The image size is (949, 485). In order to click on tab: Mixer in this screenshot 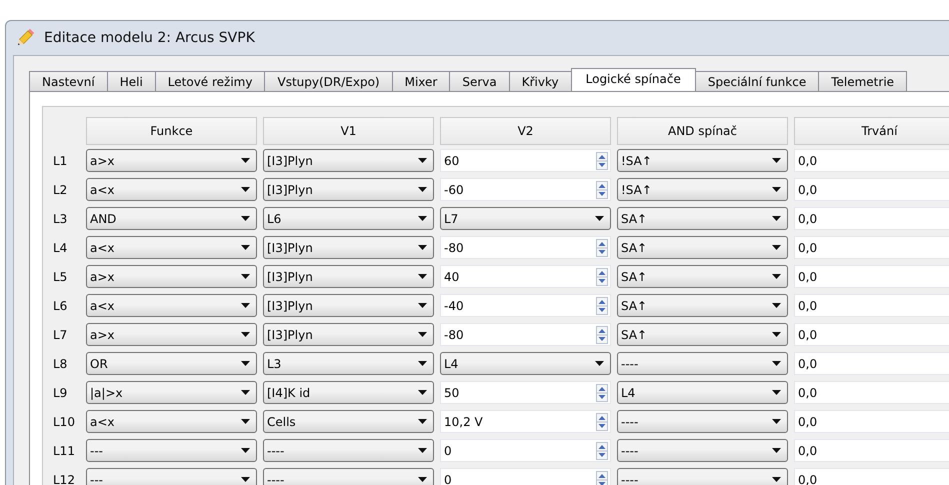, I will do `click(421, 81)`.